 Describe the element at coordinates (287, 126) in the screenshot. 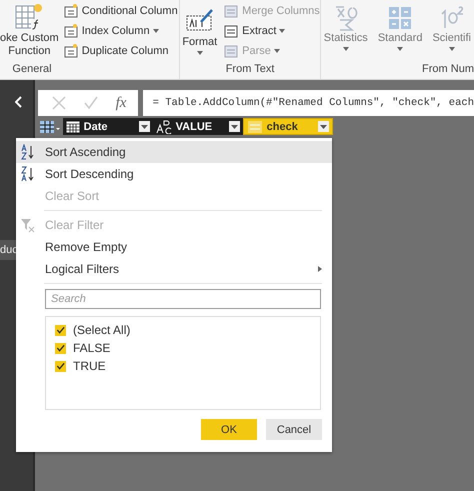

I see `column-header: check` at that location.